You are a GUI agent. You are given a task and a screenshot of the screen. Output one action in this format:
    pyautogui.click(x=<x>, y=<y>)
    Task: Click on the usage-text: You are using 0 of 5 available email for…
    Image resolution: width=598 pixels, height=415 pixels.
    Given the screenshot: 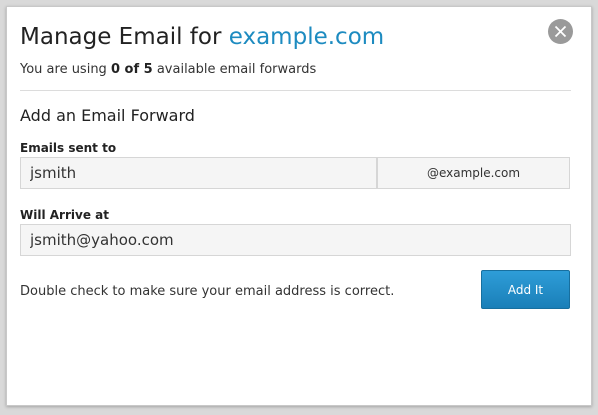 What is the action you would take?
    pyautogui.click(x=168, y=69)
    